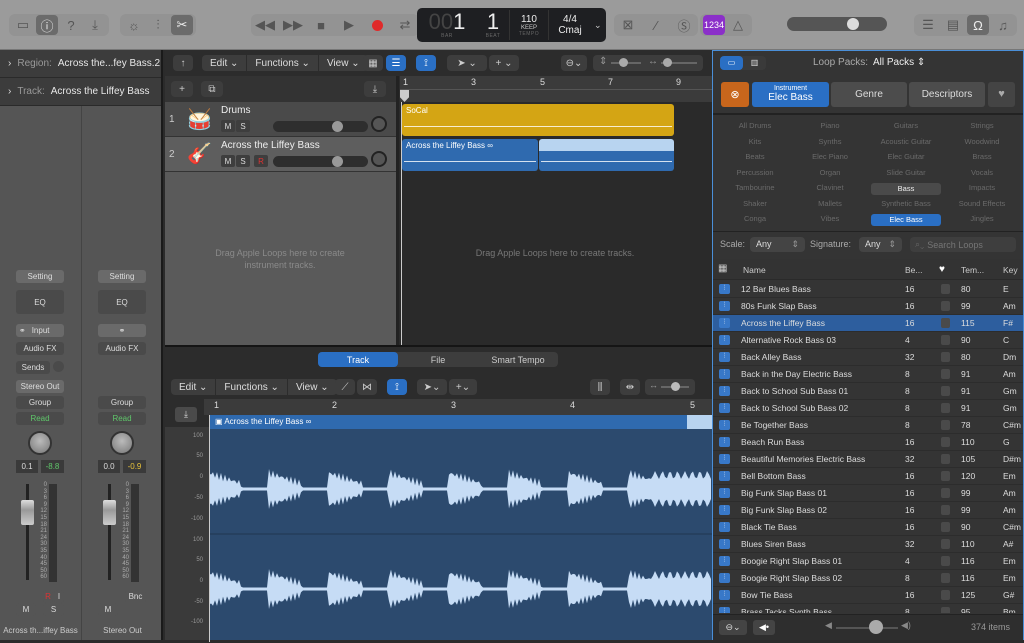 This screenshot has width=1024, height=643. Describe the element at coordinates (122, 418) in the screenshot. I see `automation-mode: Read` at that location.